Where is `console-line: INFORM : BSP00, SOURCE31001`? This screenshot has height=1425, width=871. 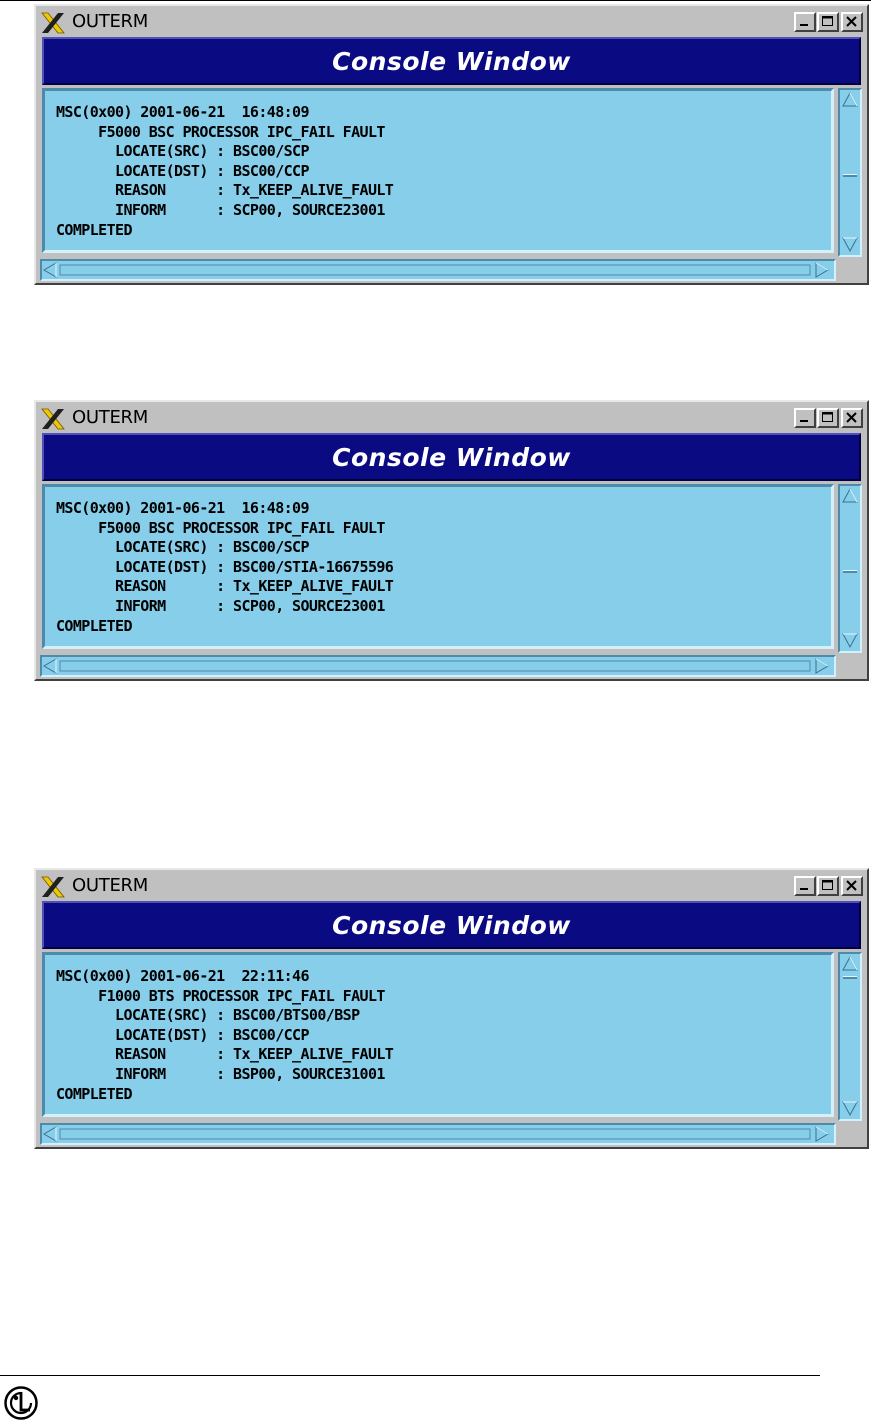 console-line: INFORM : BSP00, SOURCE31001 is located at coordinates (220, 1073).